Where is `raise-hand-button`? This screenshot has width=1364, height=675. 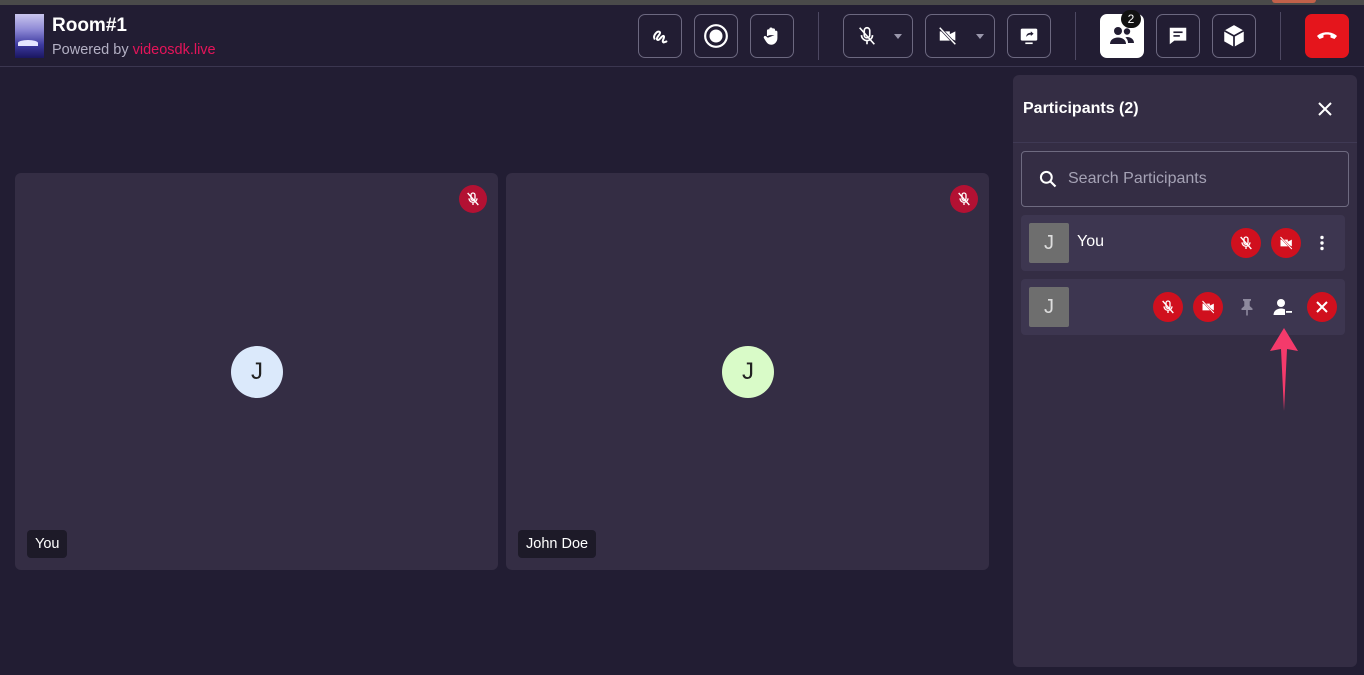
raise-hand-button is located at coordinates (772, 36).